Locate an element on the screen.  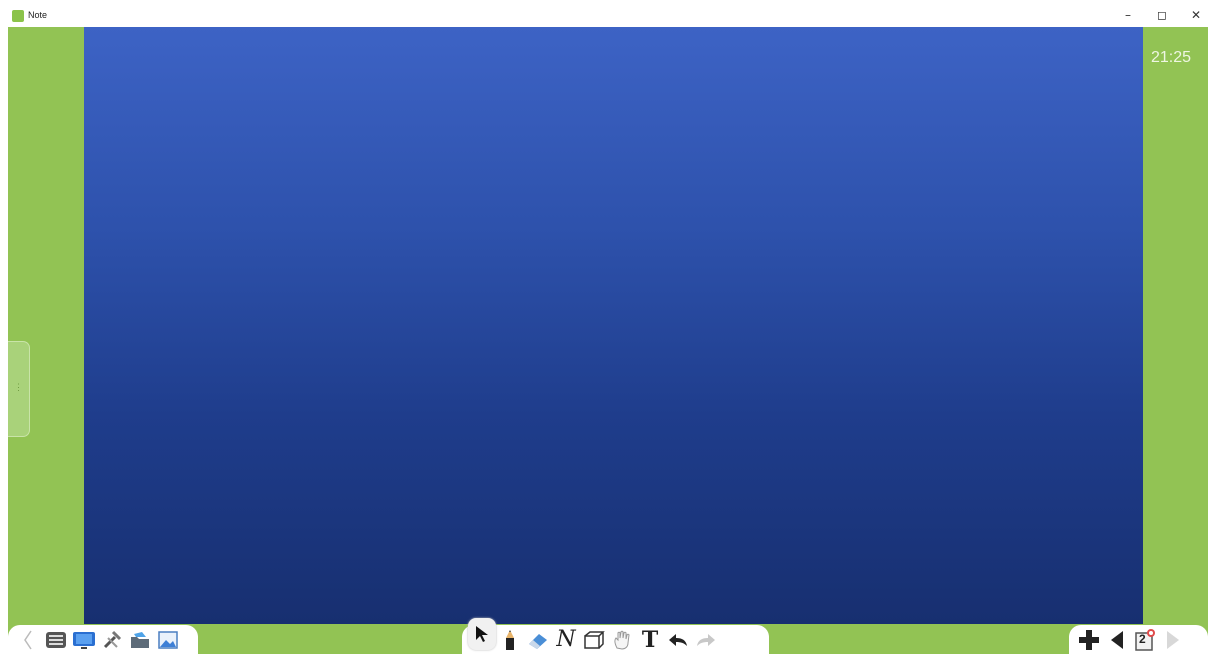
page-list-icon: 2 is located at coordinates (1145, 640).